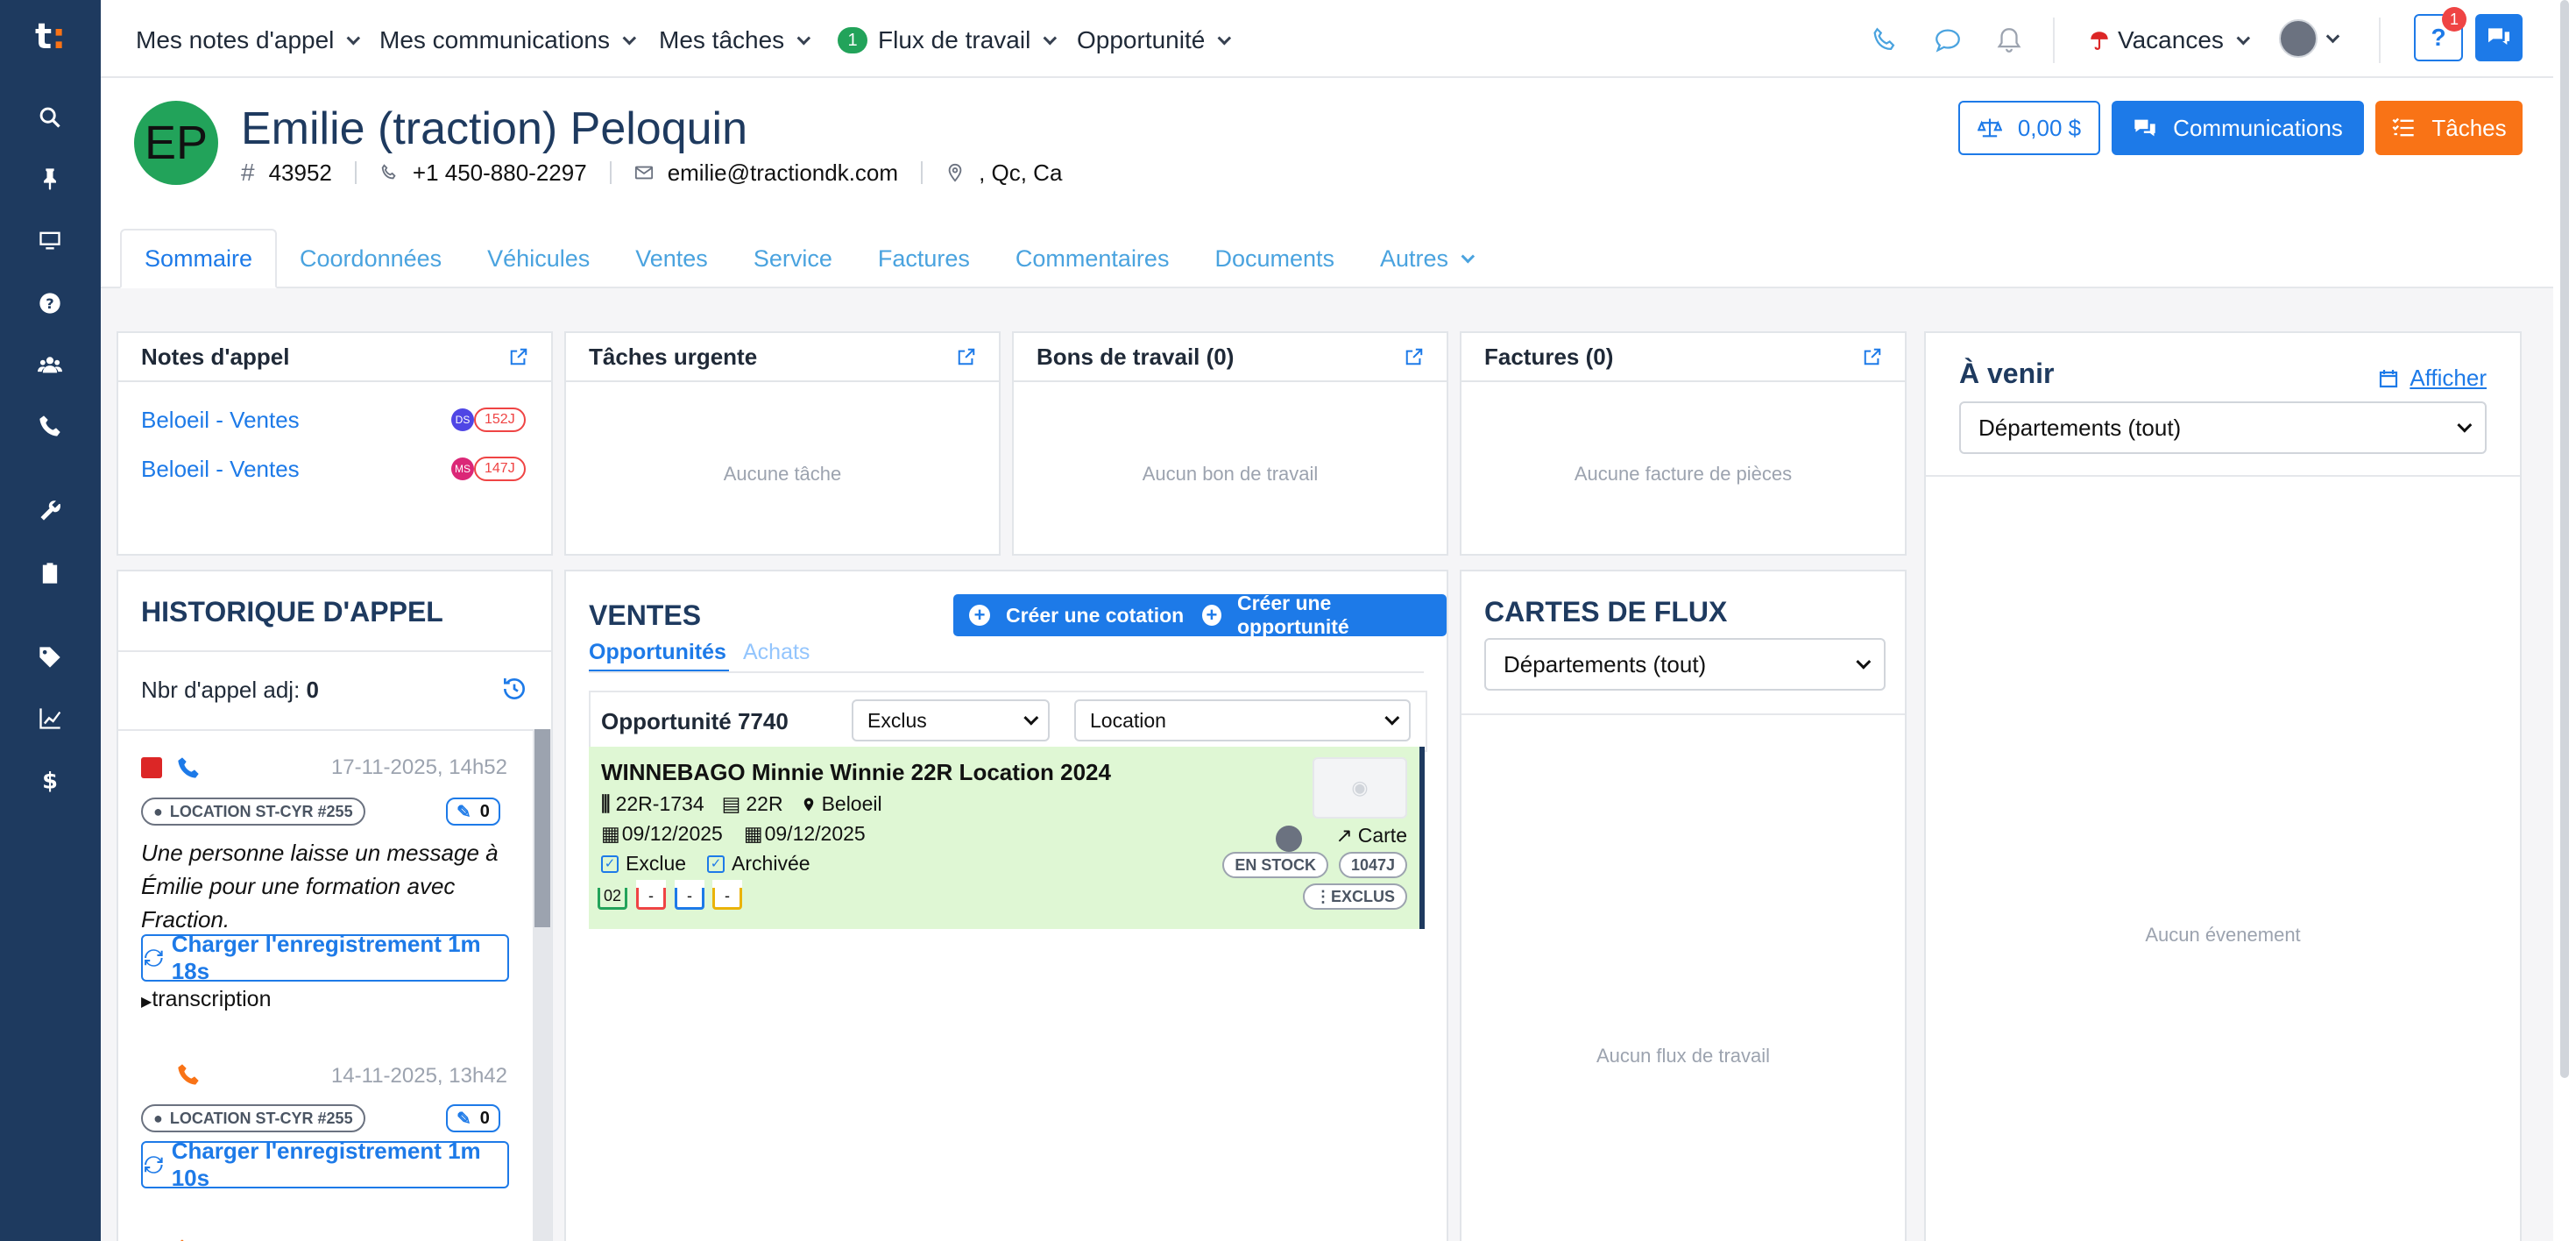  Describe the element at coordinates (2054, 40) in the screenshot. I see `divider` at that location.